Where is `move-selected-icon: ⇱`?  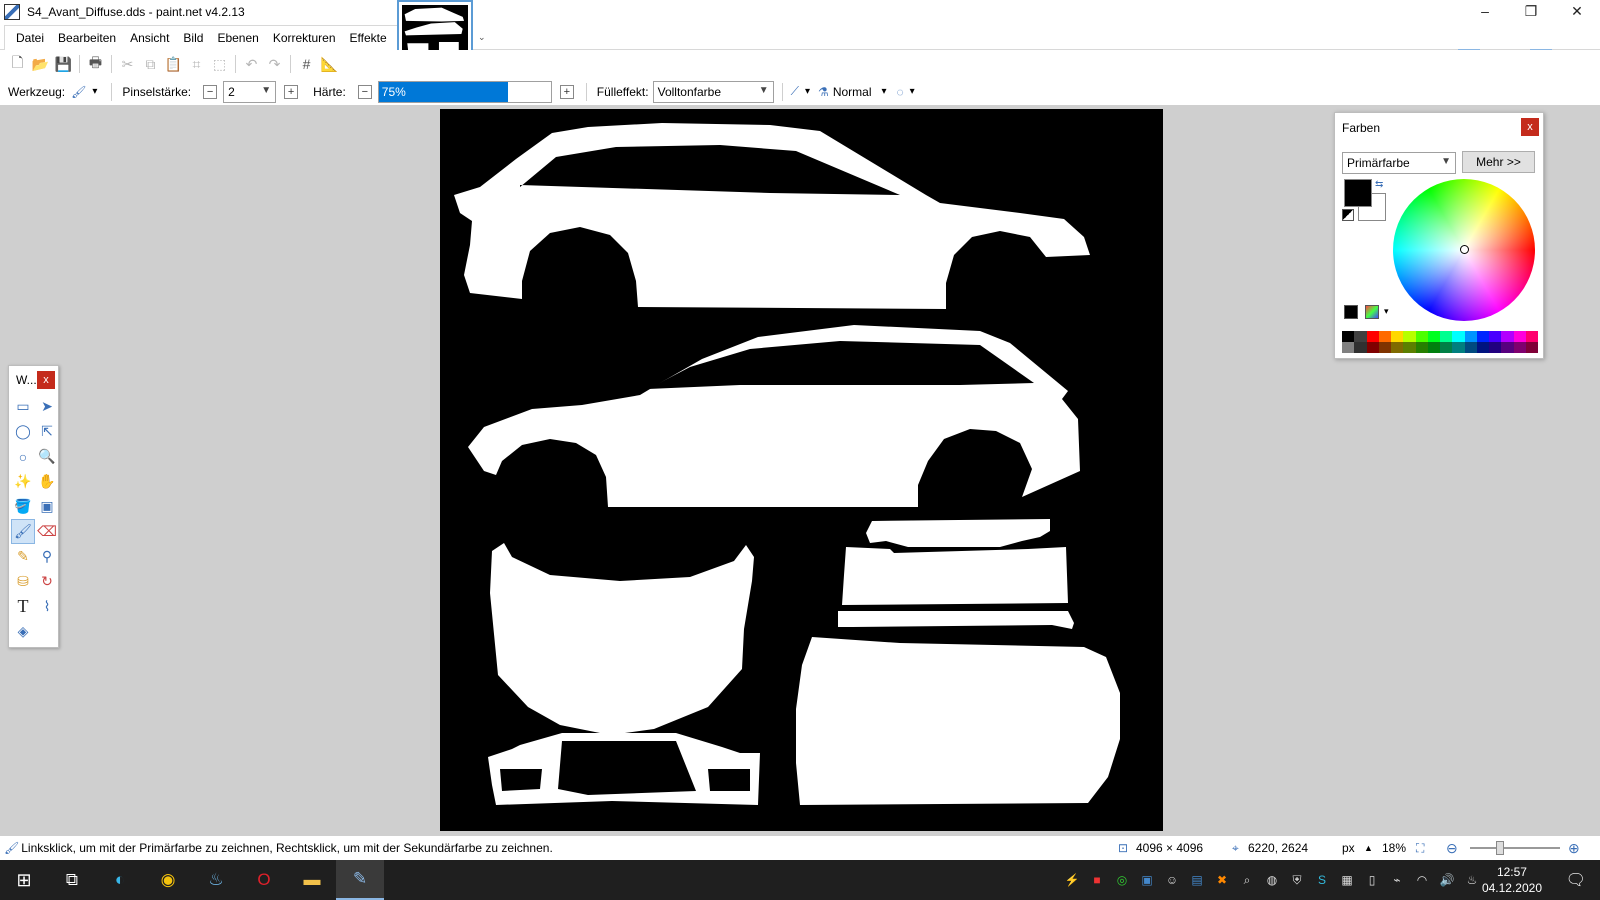
move-selected-icon: ⇱ is located at coordinates (47, 431).